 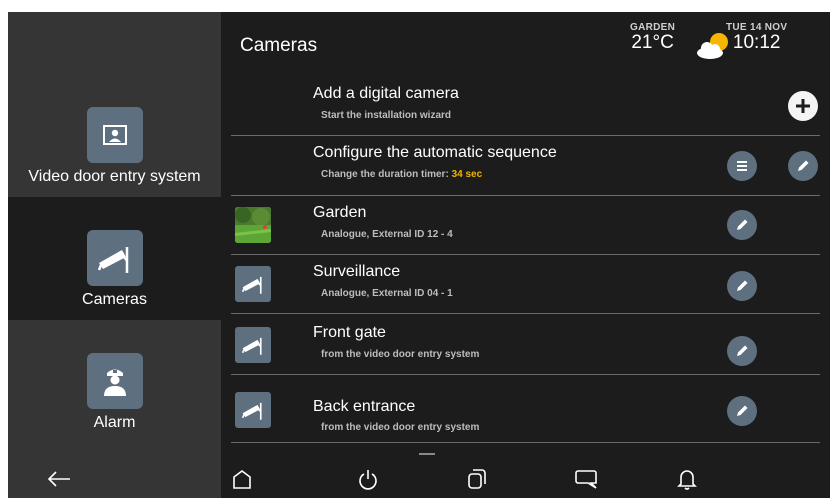 What do you see at coordinates (387, 293) in the screenshot?
I see `camera-description: Analogue, External ID 04 - 1` at bounding box center [387, 293].